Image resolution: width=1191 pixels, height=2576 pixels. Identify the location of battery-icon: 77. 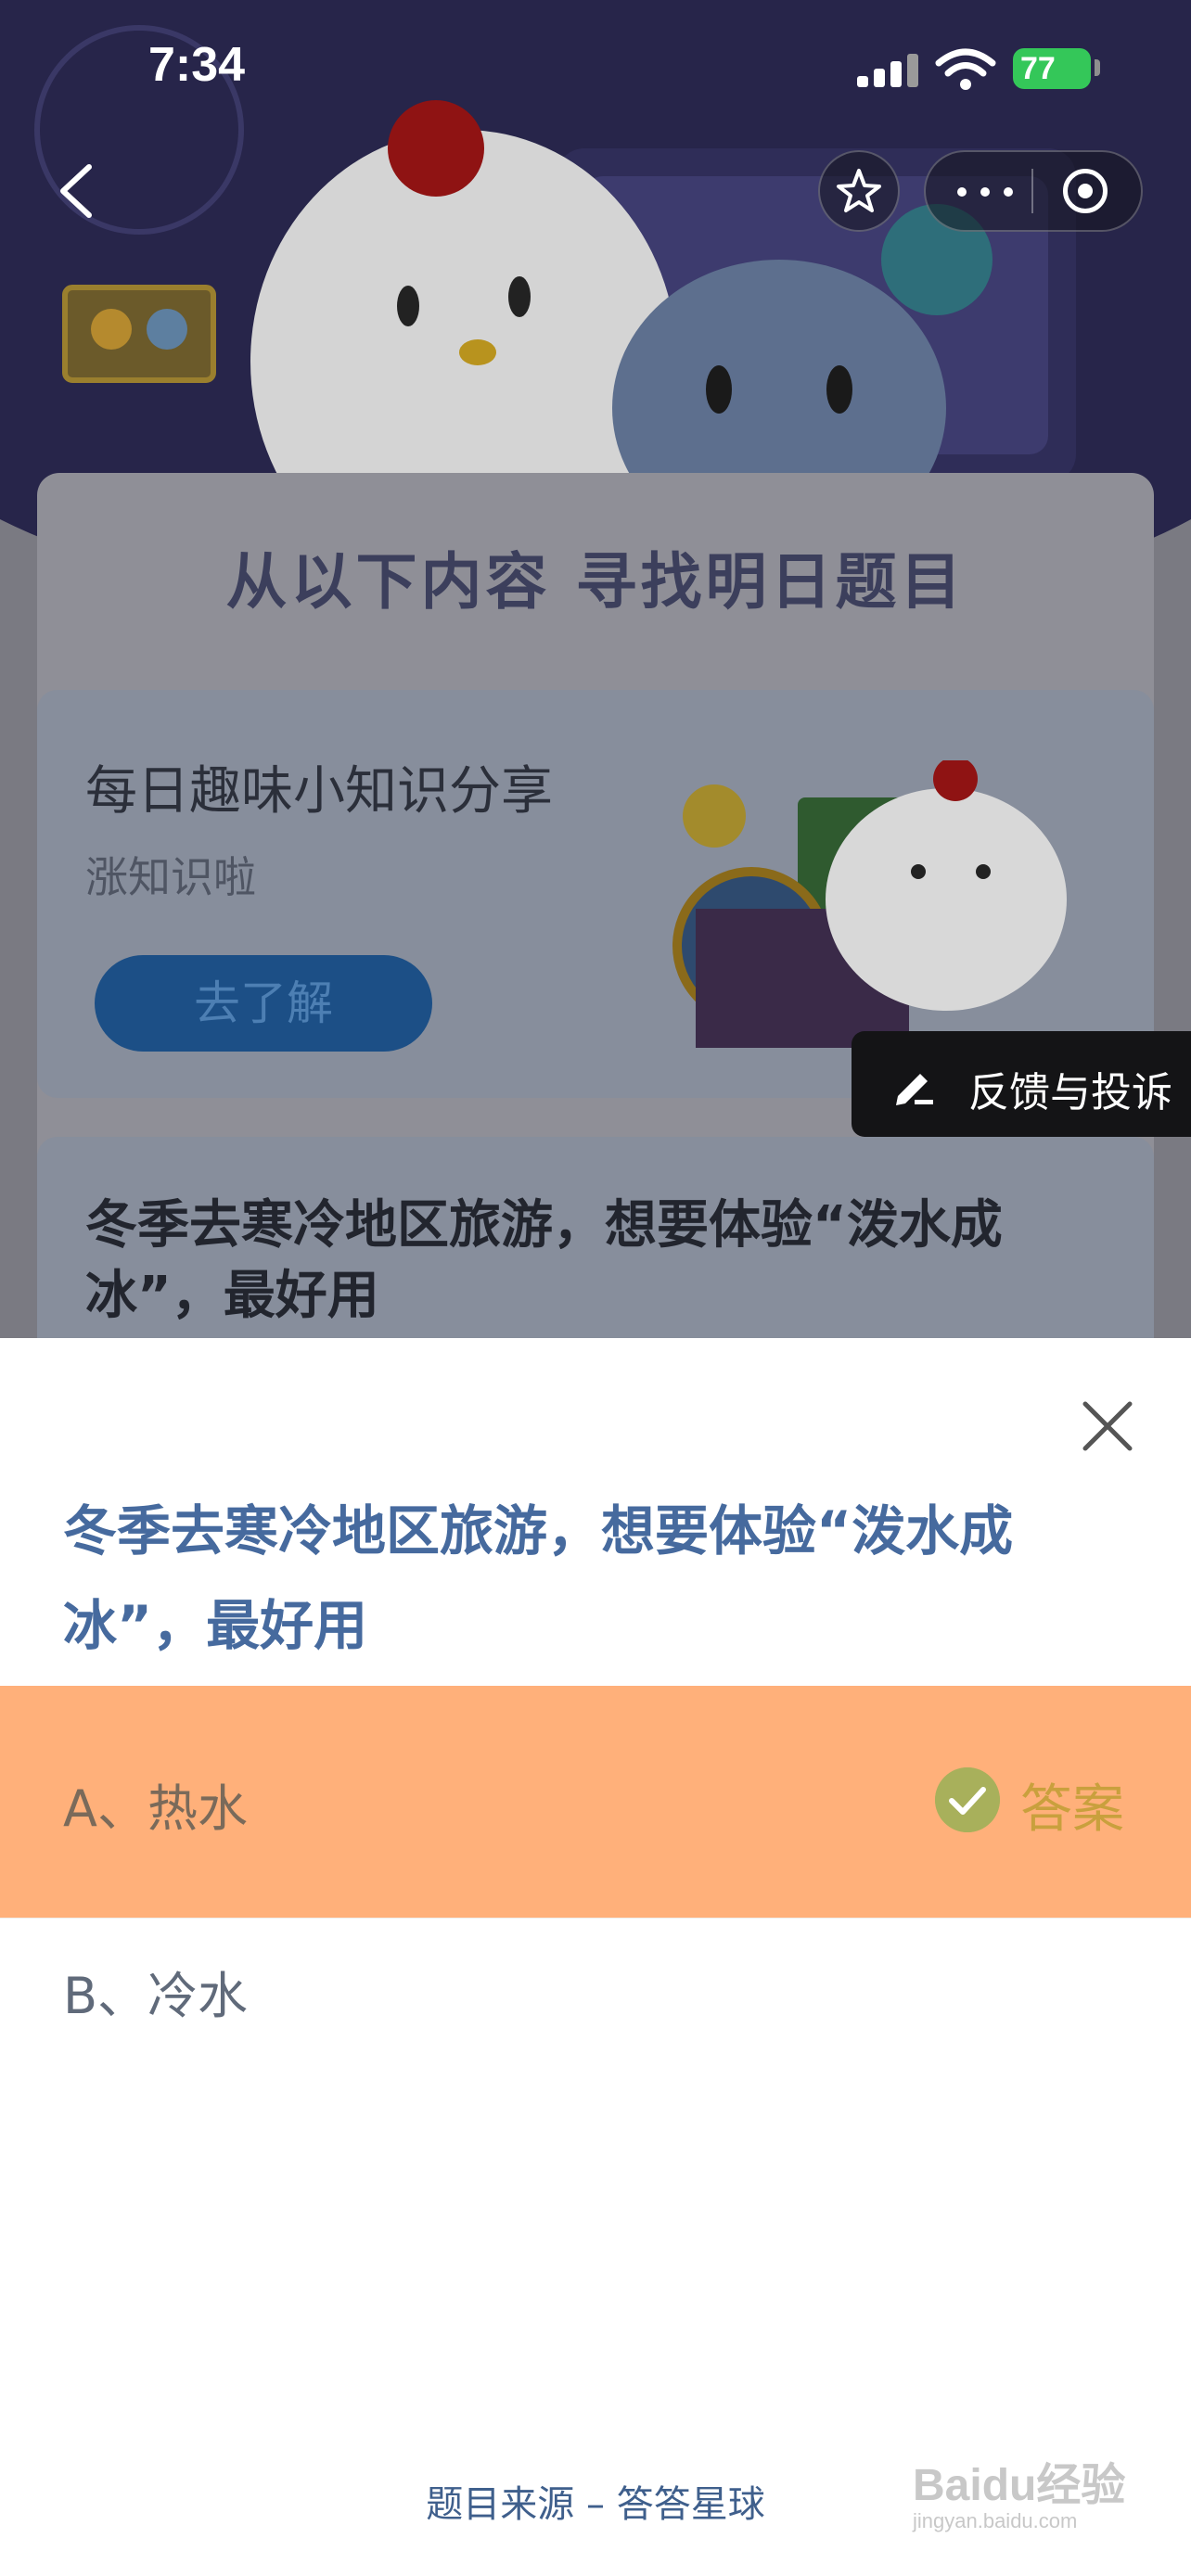
(1052, 68).